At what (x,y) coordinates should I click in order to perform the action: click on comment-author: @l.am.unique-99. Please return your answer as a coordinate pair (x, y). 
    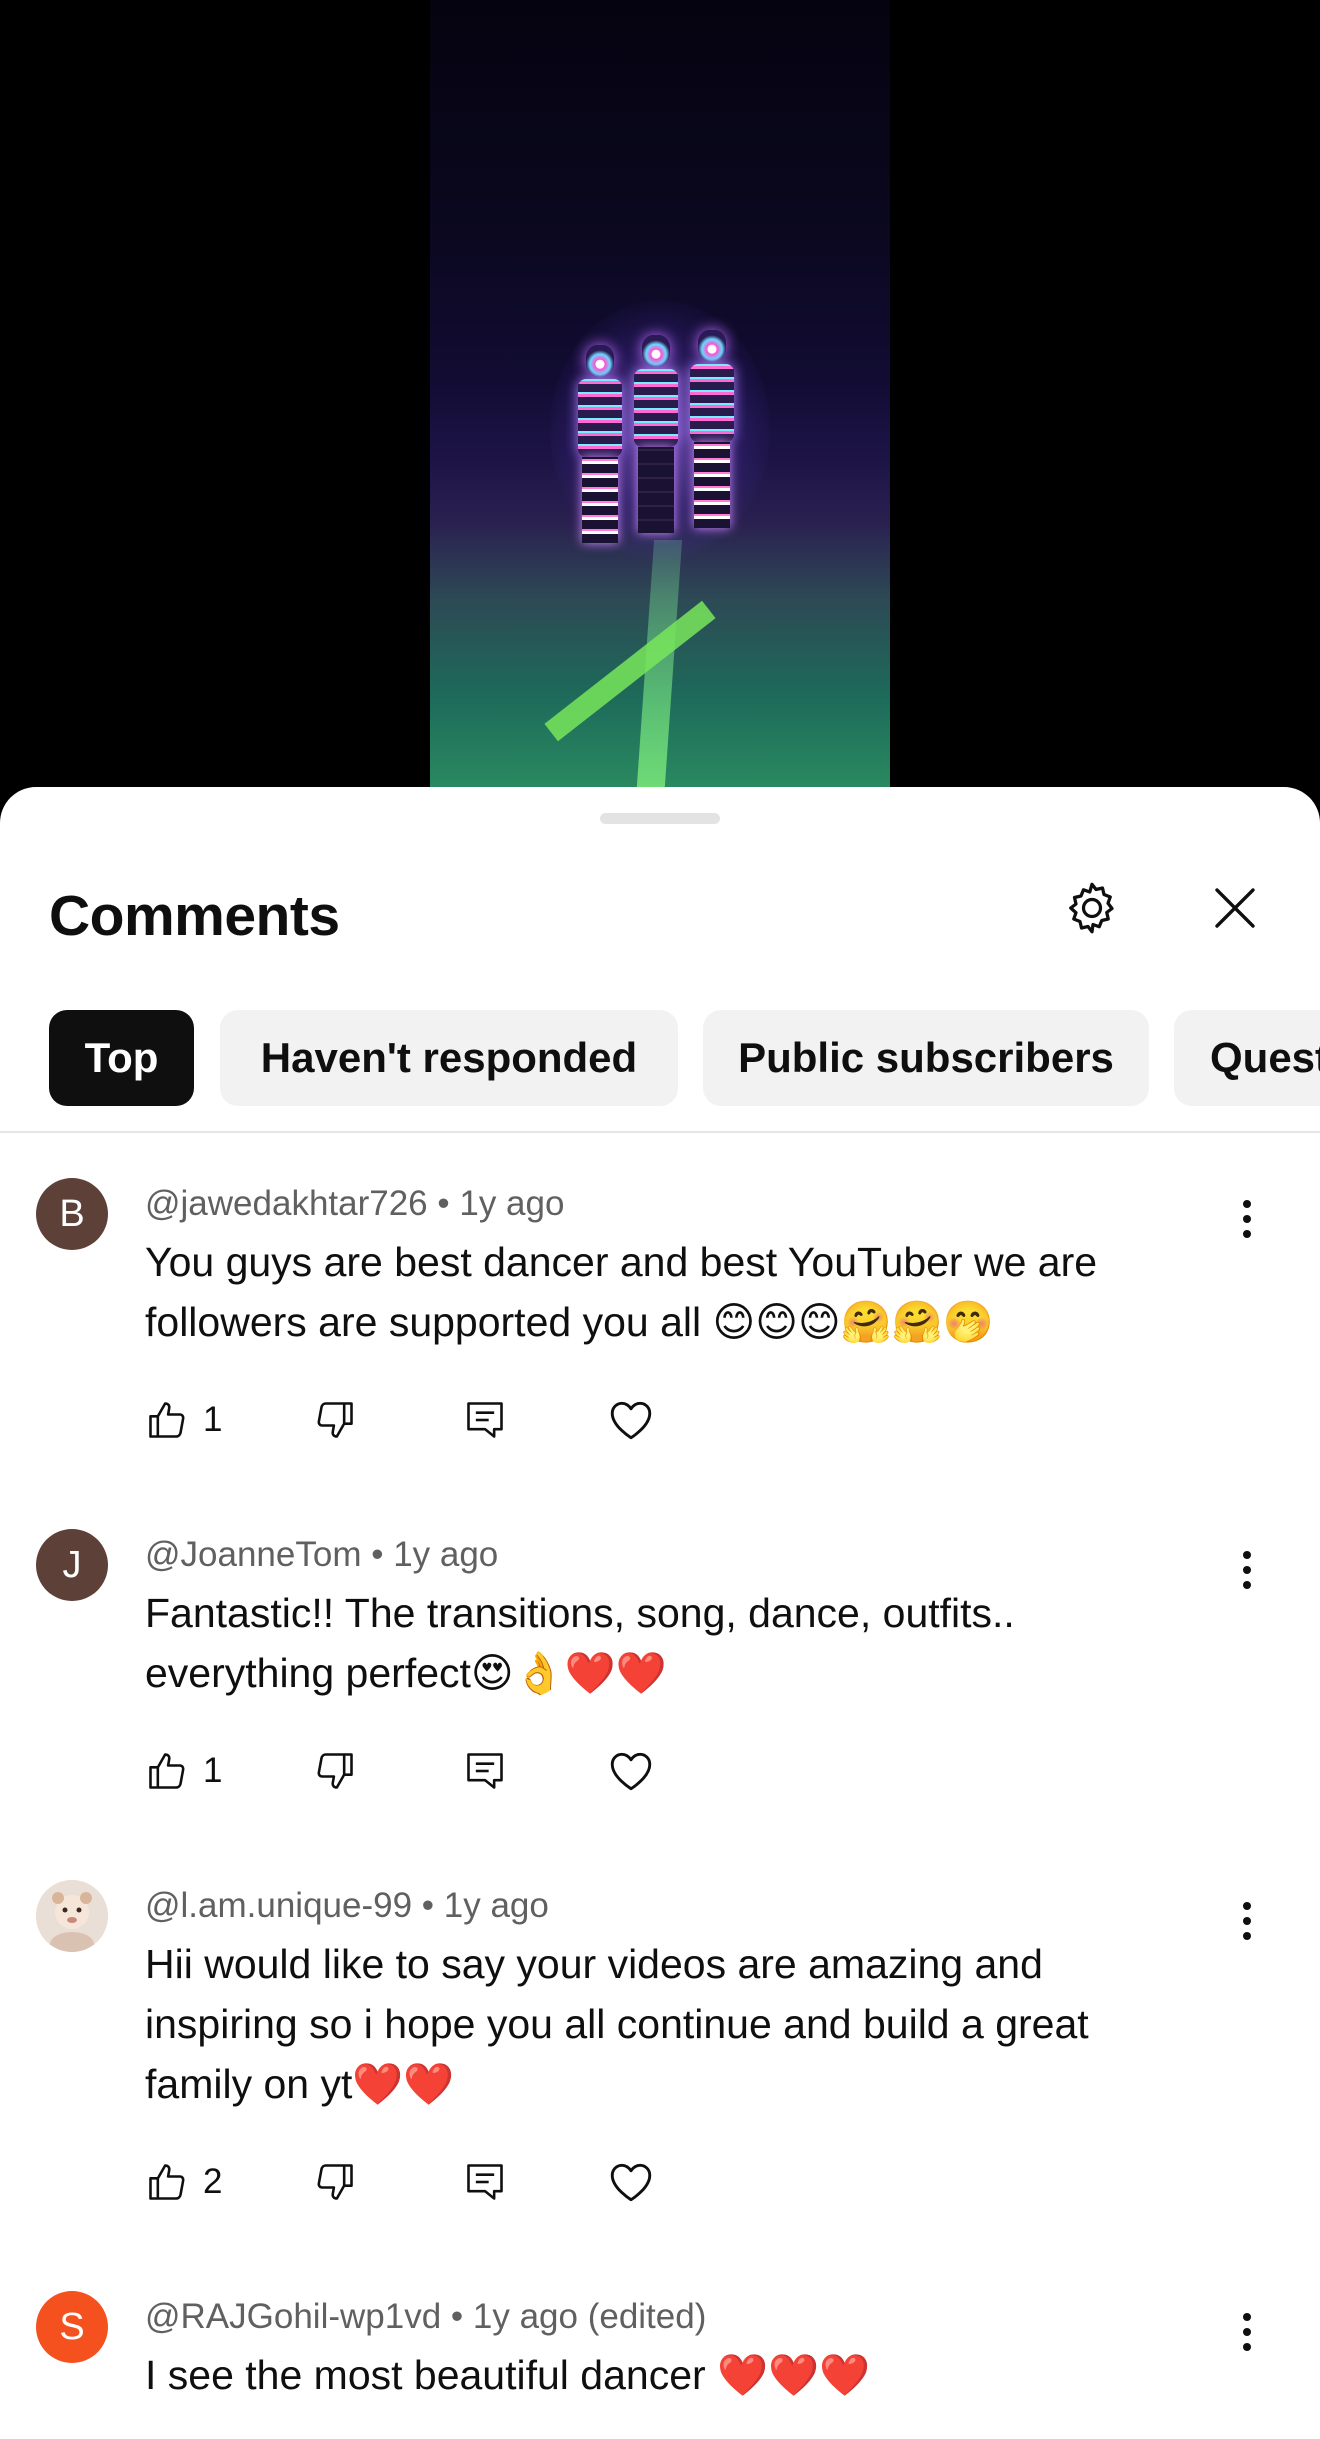
    Looking at the image, I should click on (278, 1905).